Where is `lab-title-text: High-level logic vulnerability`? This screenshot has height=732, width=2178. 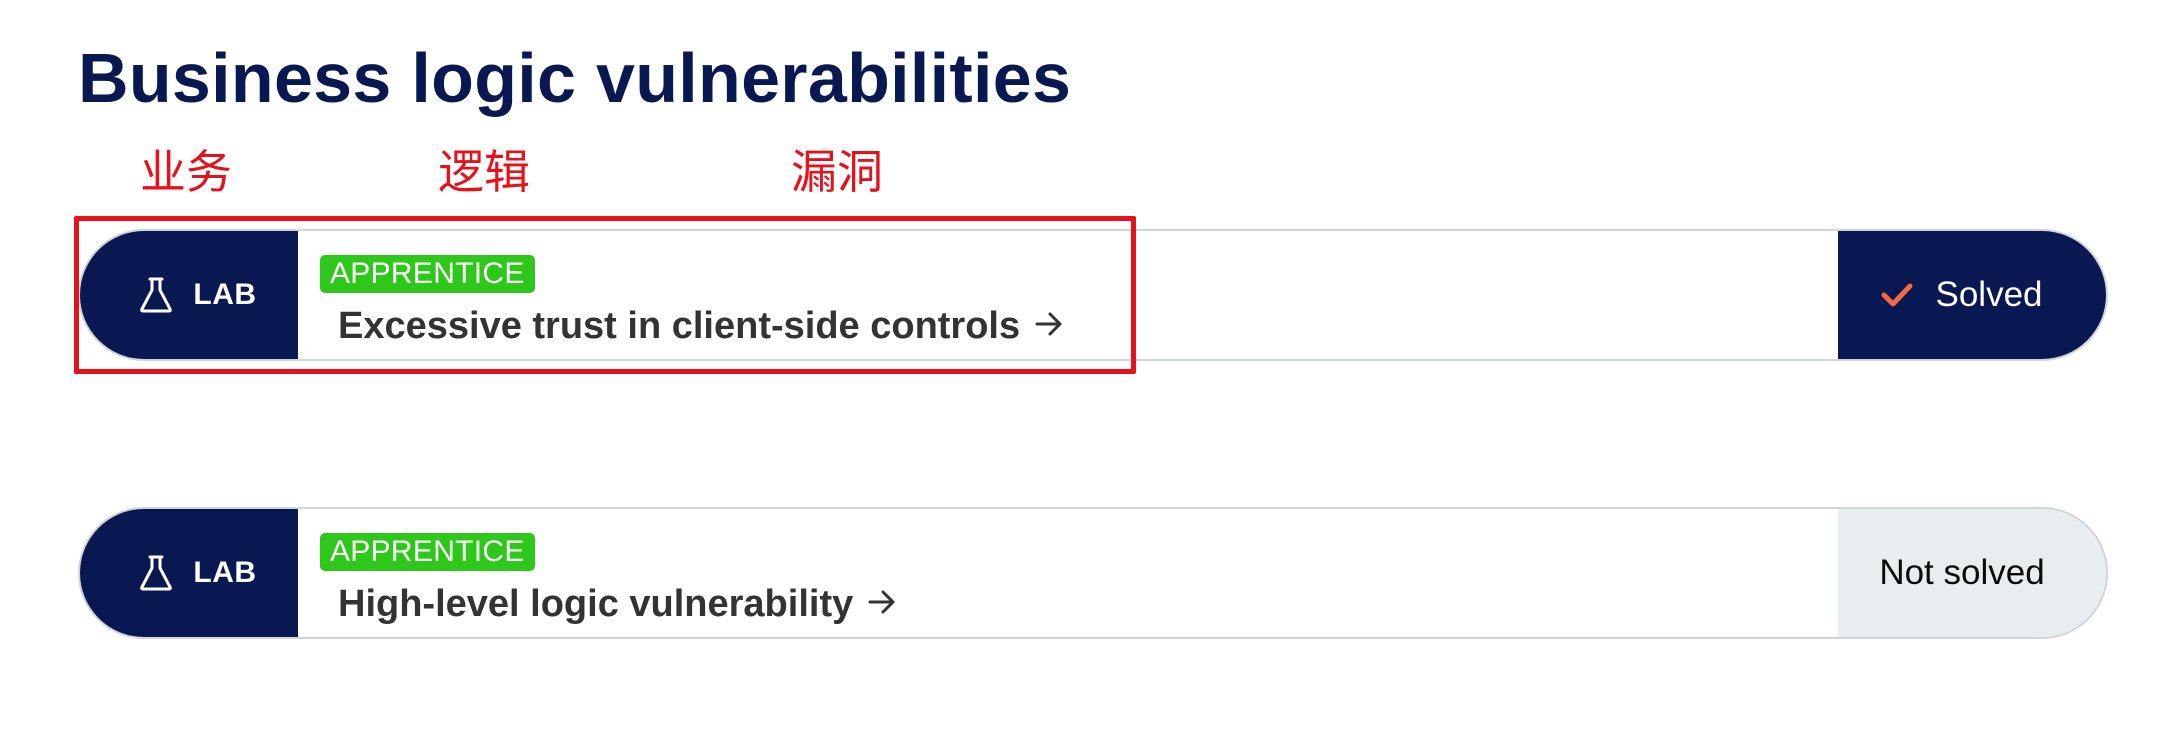 lab-title-text: High-level logic vulnerability is located at coordinates (596, 604).